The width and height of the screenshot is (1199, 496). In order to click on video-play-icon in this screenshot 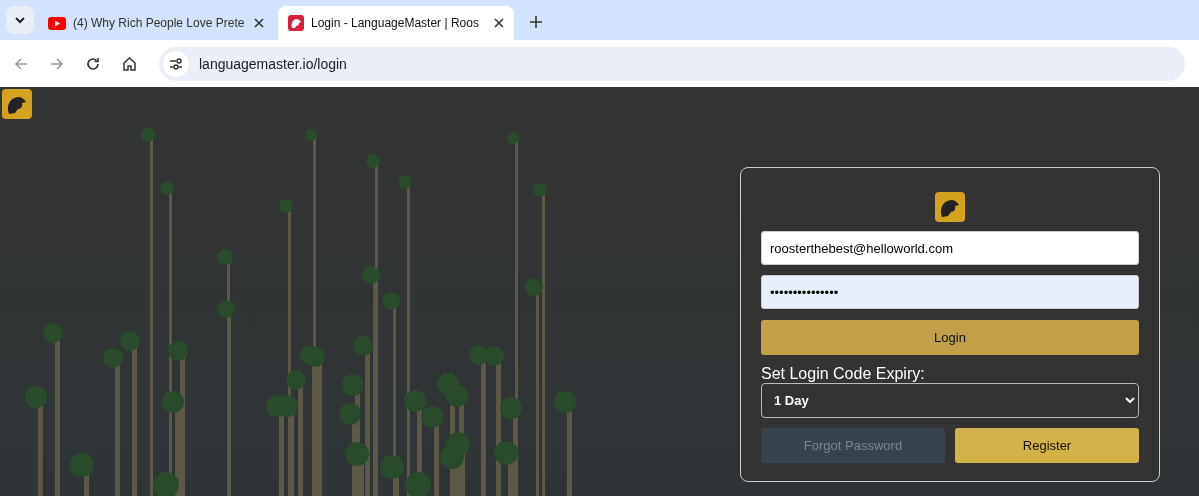, I will do `click(57, 23)`.